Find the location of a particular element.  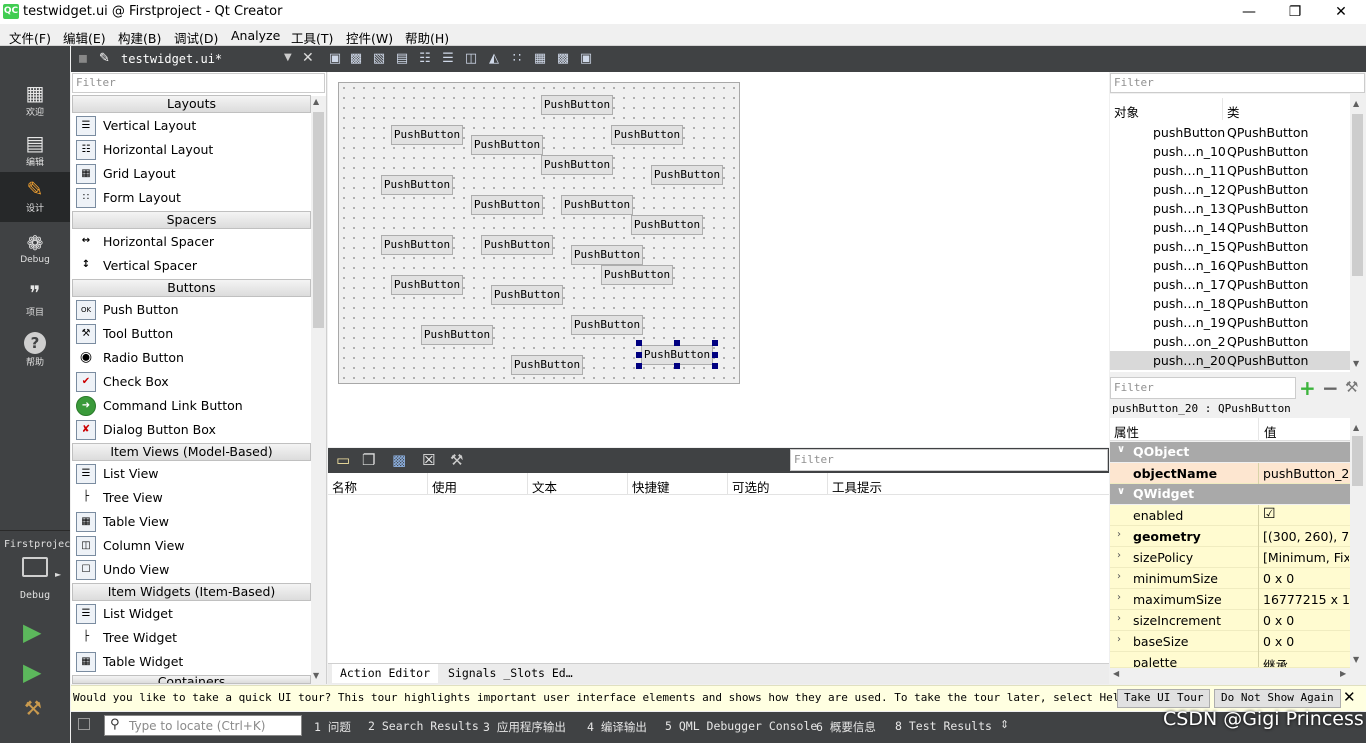

object-row: push…n_16 QPushButton is located at coordinates (1230, 265).